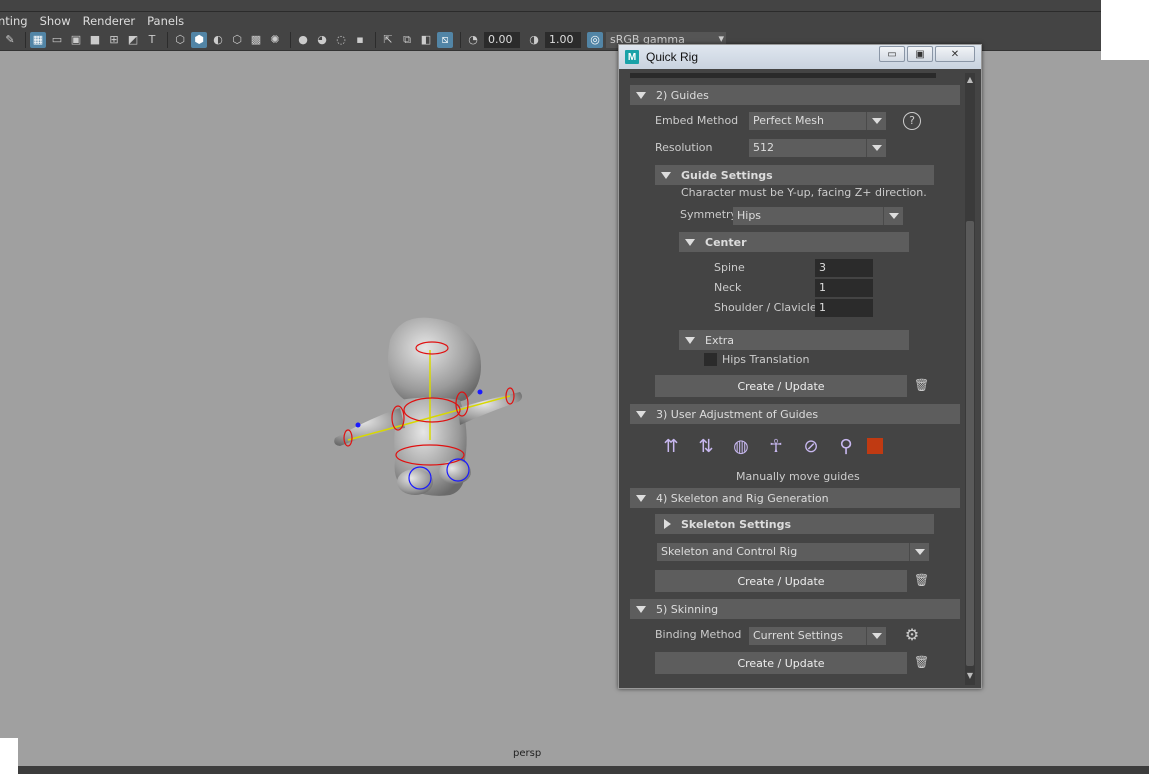 The height and width of the screenshot is (774, 1149). Describe the element at coordinates (388, 40) in the screenshot. I see `select-camera-icon: ⇱` at that location.